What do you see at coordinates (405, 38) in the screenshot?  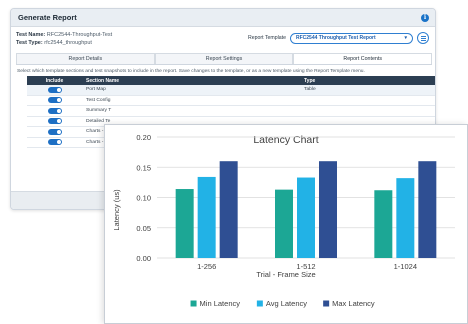 I see `chevron-down-icon: ▾` at bounding box center [405, 38].